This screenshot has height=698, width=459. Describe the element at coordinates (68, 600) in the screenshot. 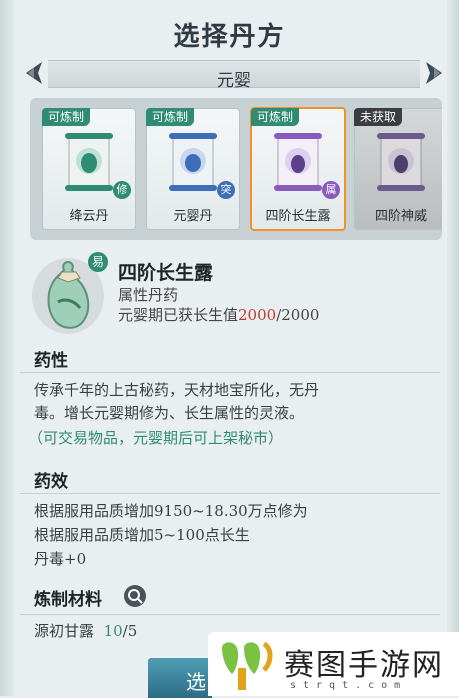

I see `materials-title: 炼制材料` at that location.